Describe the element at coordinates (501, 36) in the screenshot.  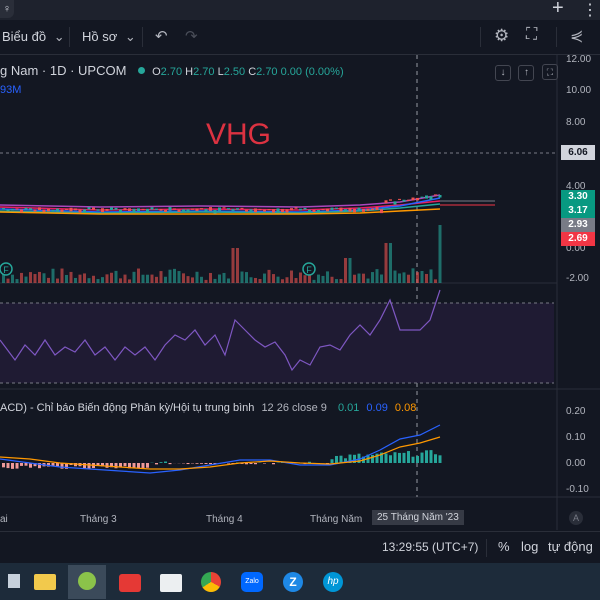
I see `settings-gear-icon: ⚙` at that location.